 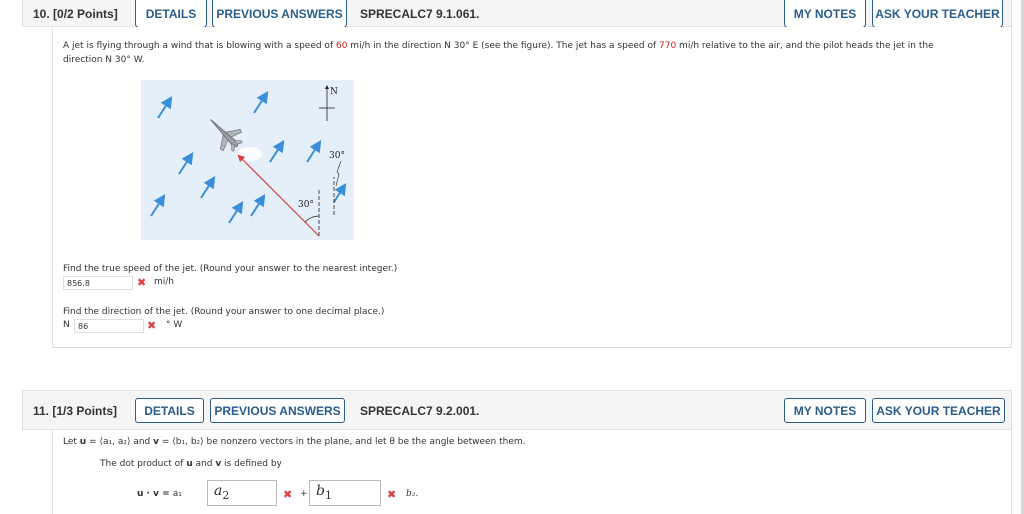 I want to click on speed-unit: mi/h, so click(x=164, y=282).